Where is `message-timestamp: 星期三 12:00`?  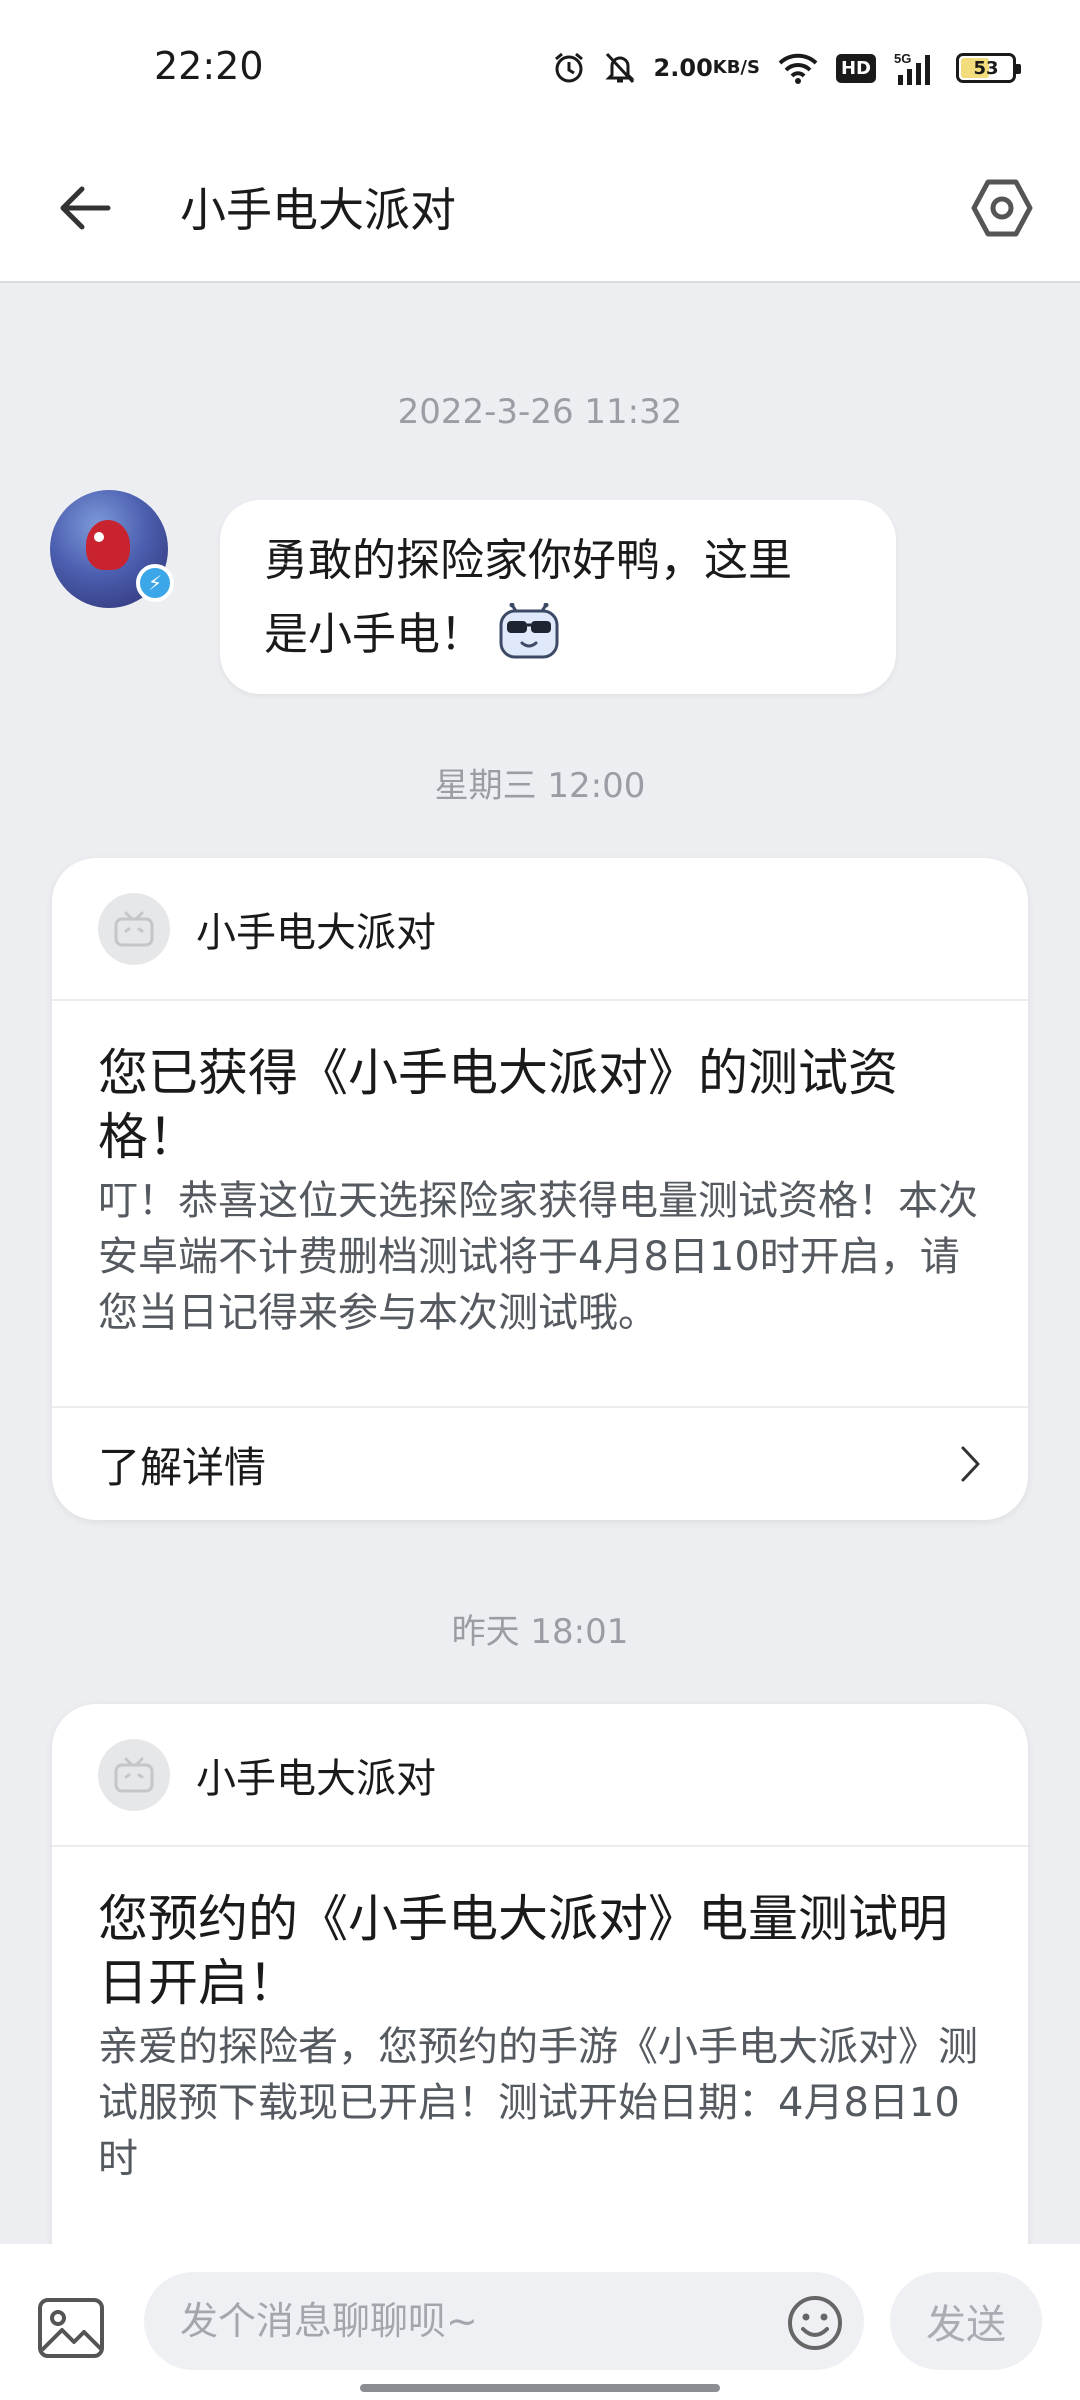 message-timestamp: 星期三 12:00 is located at coordinates (540, 786).